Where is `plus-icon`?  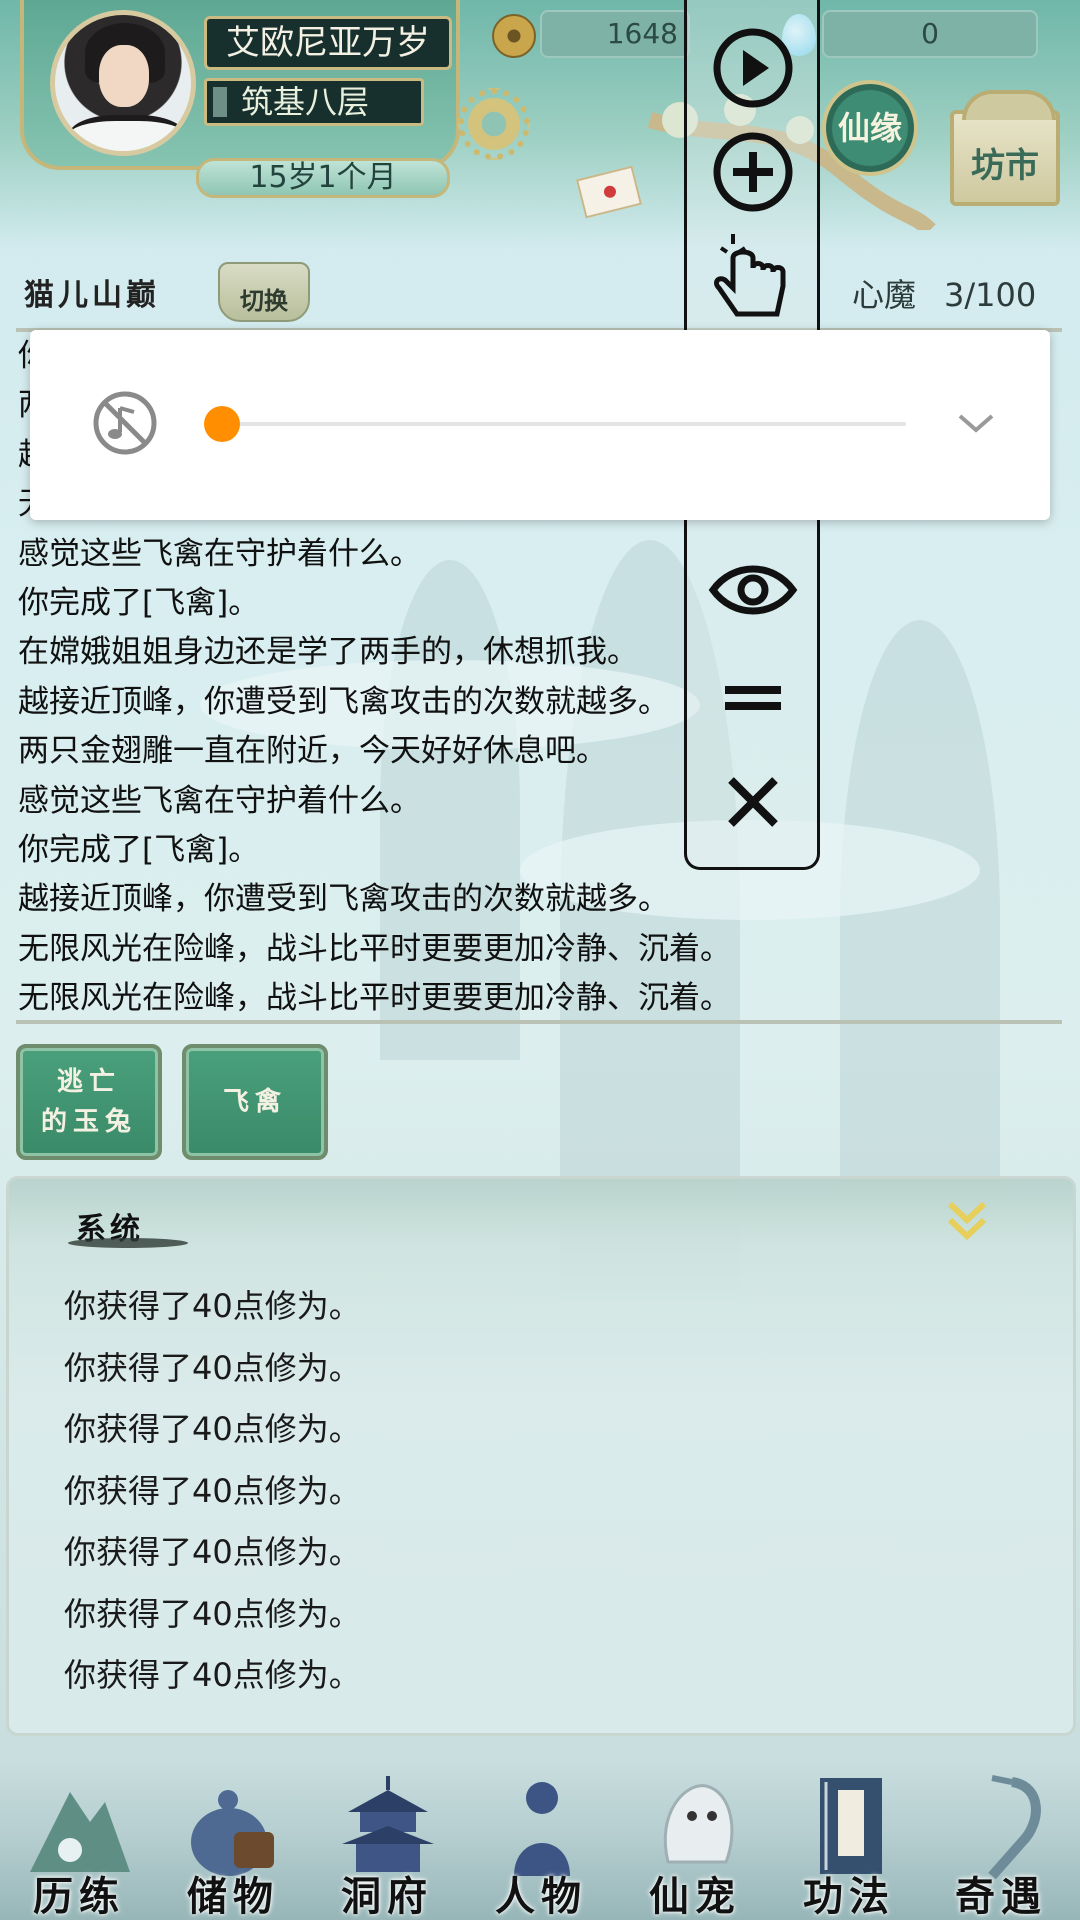 plus-icon is located at coordinates (753, 172).